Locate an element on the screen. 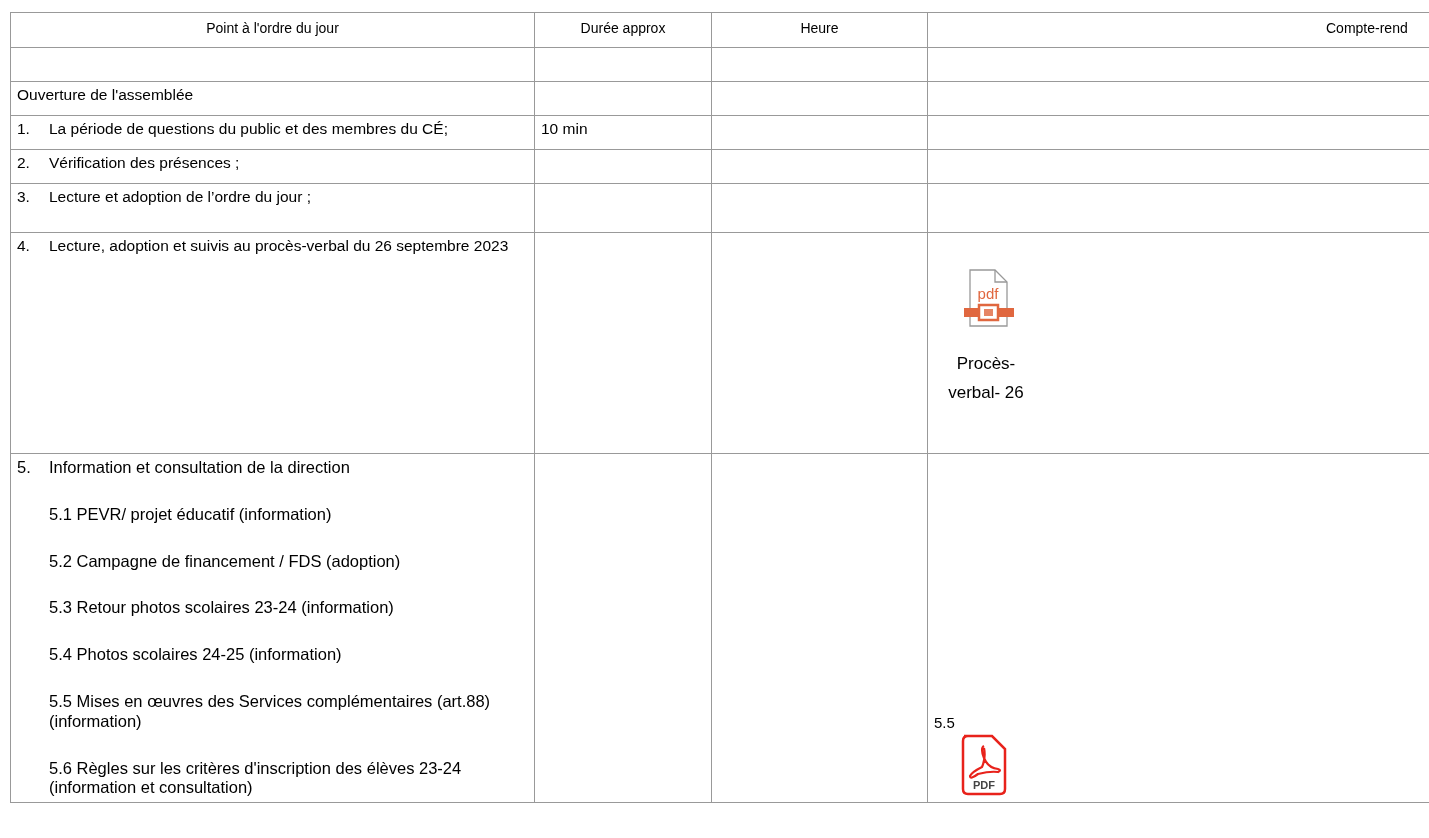 This screenshot has width=1429, height=838. attachment-label: Procès-verbal- 26 is located at coordinates (986, 378).